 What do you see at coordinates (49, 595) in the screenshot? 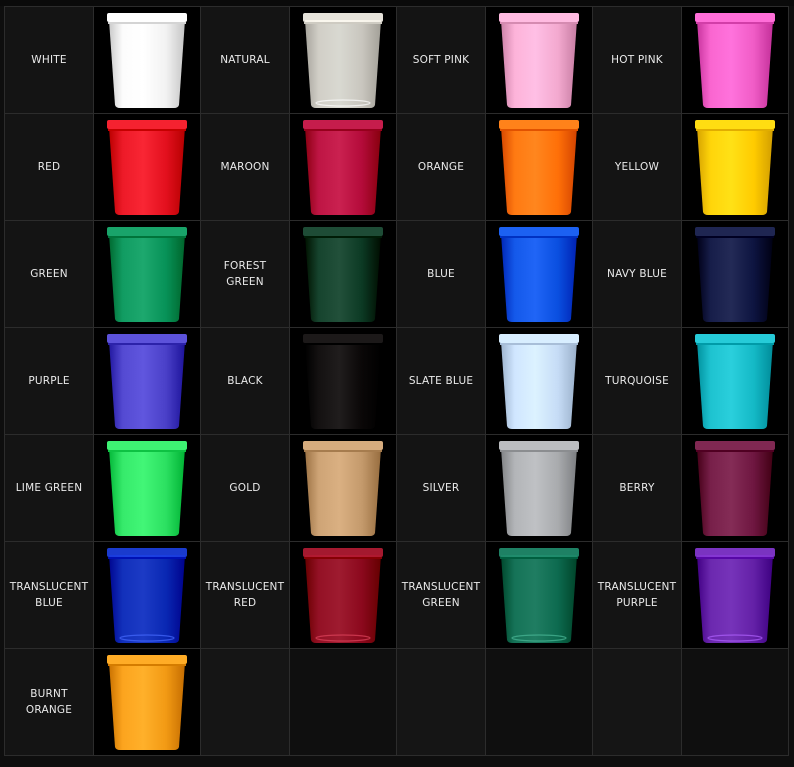
I see `color-name-label: TRANSLUCENT BLUE` at bounding box center [49, 595].